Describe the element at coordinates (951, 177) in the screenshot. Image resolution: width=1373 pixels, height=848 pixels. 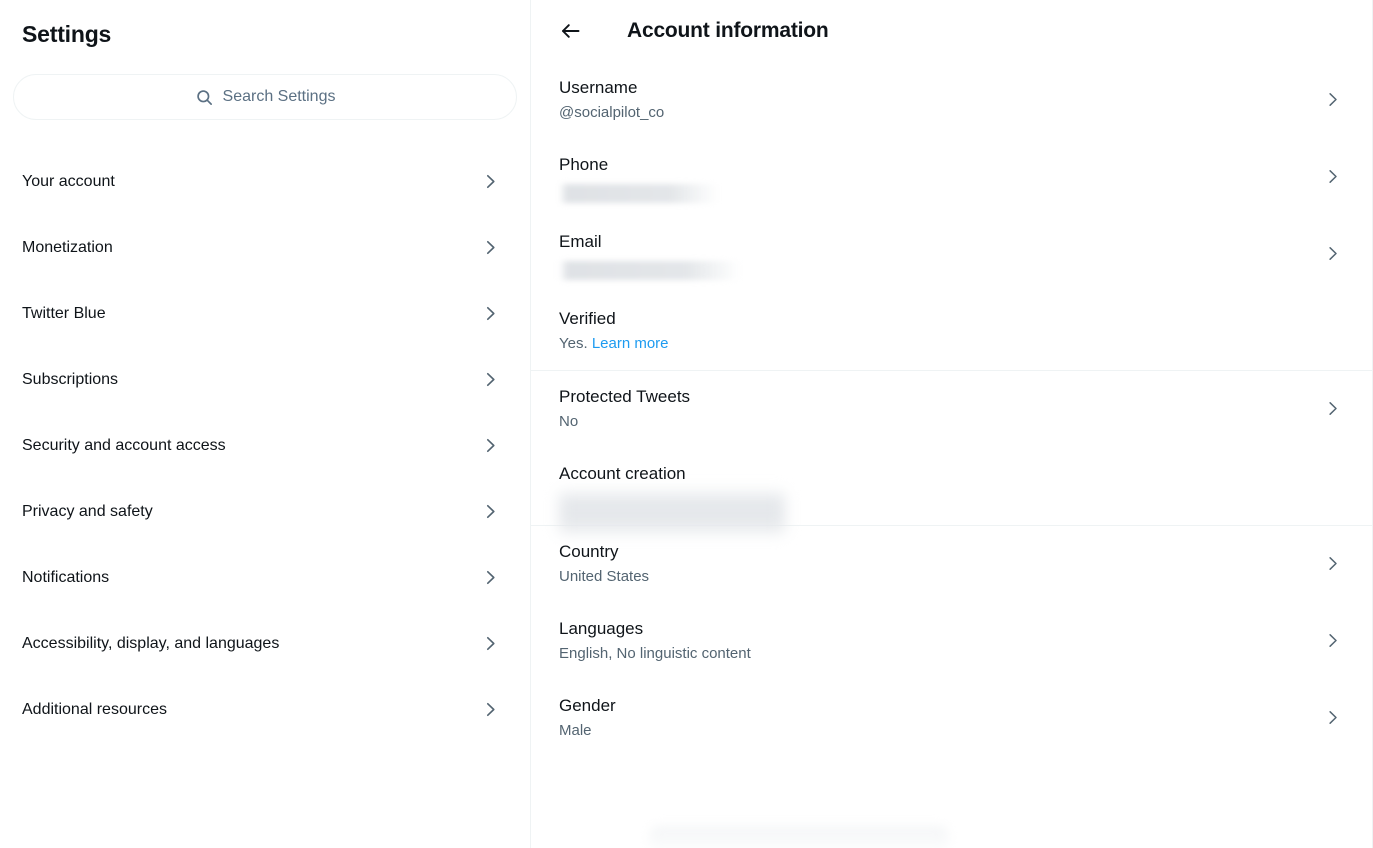
I see `row-phone: Phone +1 000 000 0000` at that location.